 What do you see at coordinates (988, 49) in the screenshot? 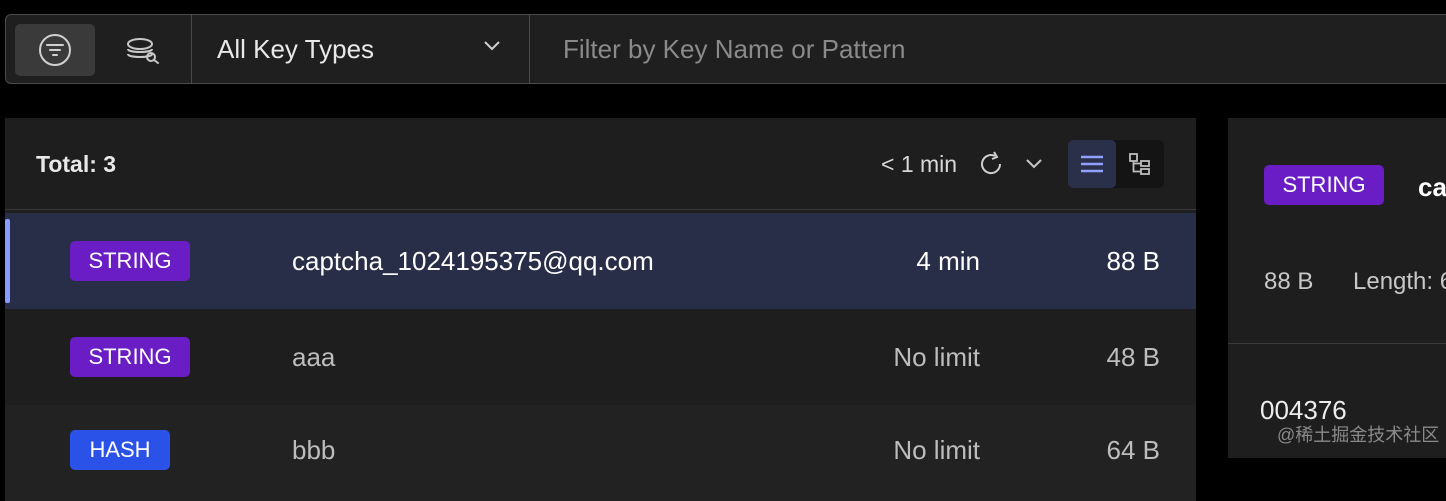
I see `search-input` at bounding box center [988, 49].